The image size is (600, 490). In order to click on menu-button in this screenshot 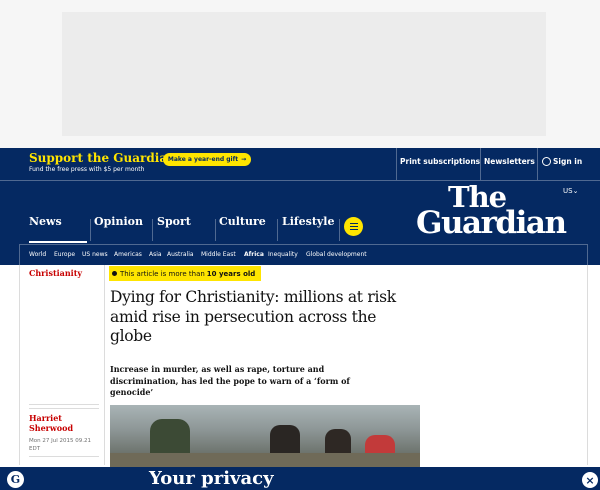, I will do `click(353, 226)`.